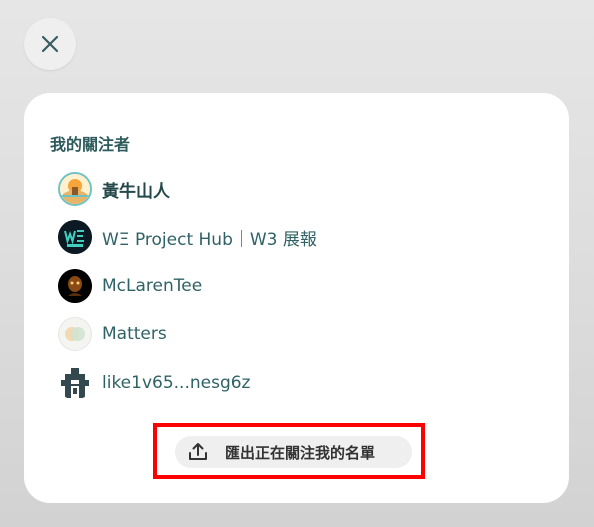  What do you see at coordinates (75, 383) in the screenshot?
I see `pixel-identicon-avatar-icon` at bounding box center [75, 383].